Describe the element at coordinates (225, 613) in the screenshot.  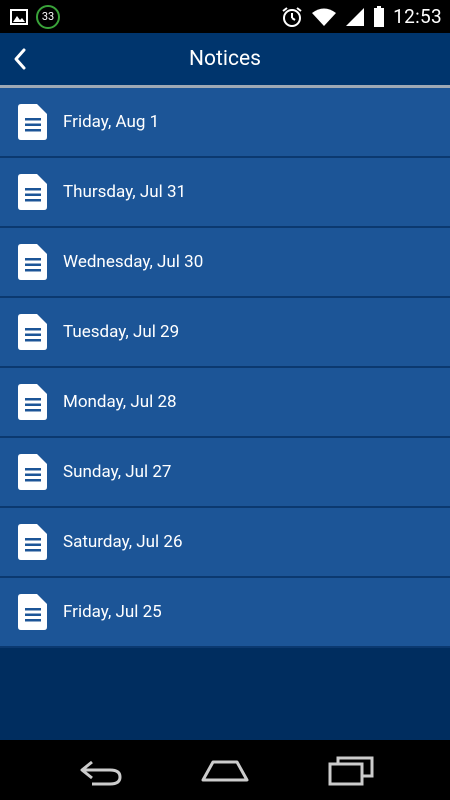
I see `list-item: Friday, Jul 25` at that location.